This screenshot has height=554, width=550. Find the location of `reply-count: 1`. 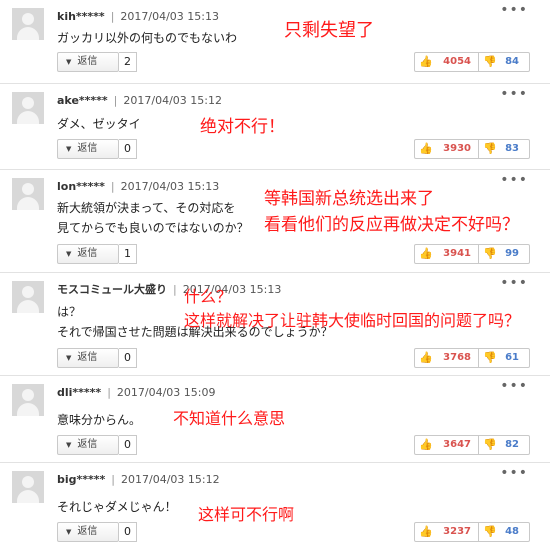

reply-count: 1 is located at coordinates (128, 254).